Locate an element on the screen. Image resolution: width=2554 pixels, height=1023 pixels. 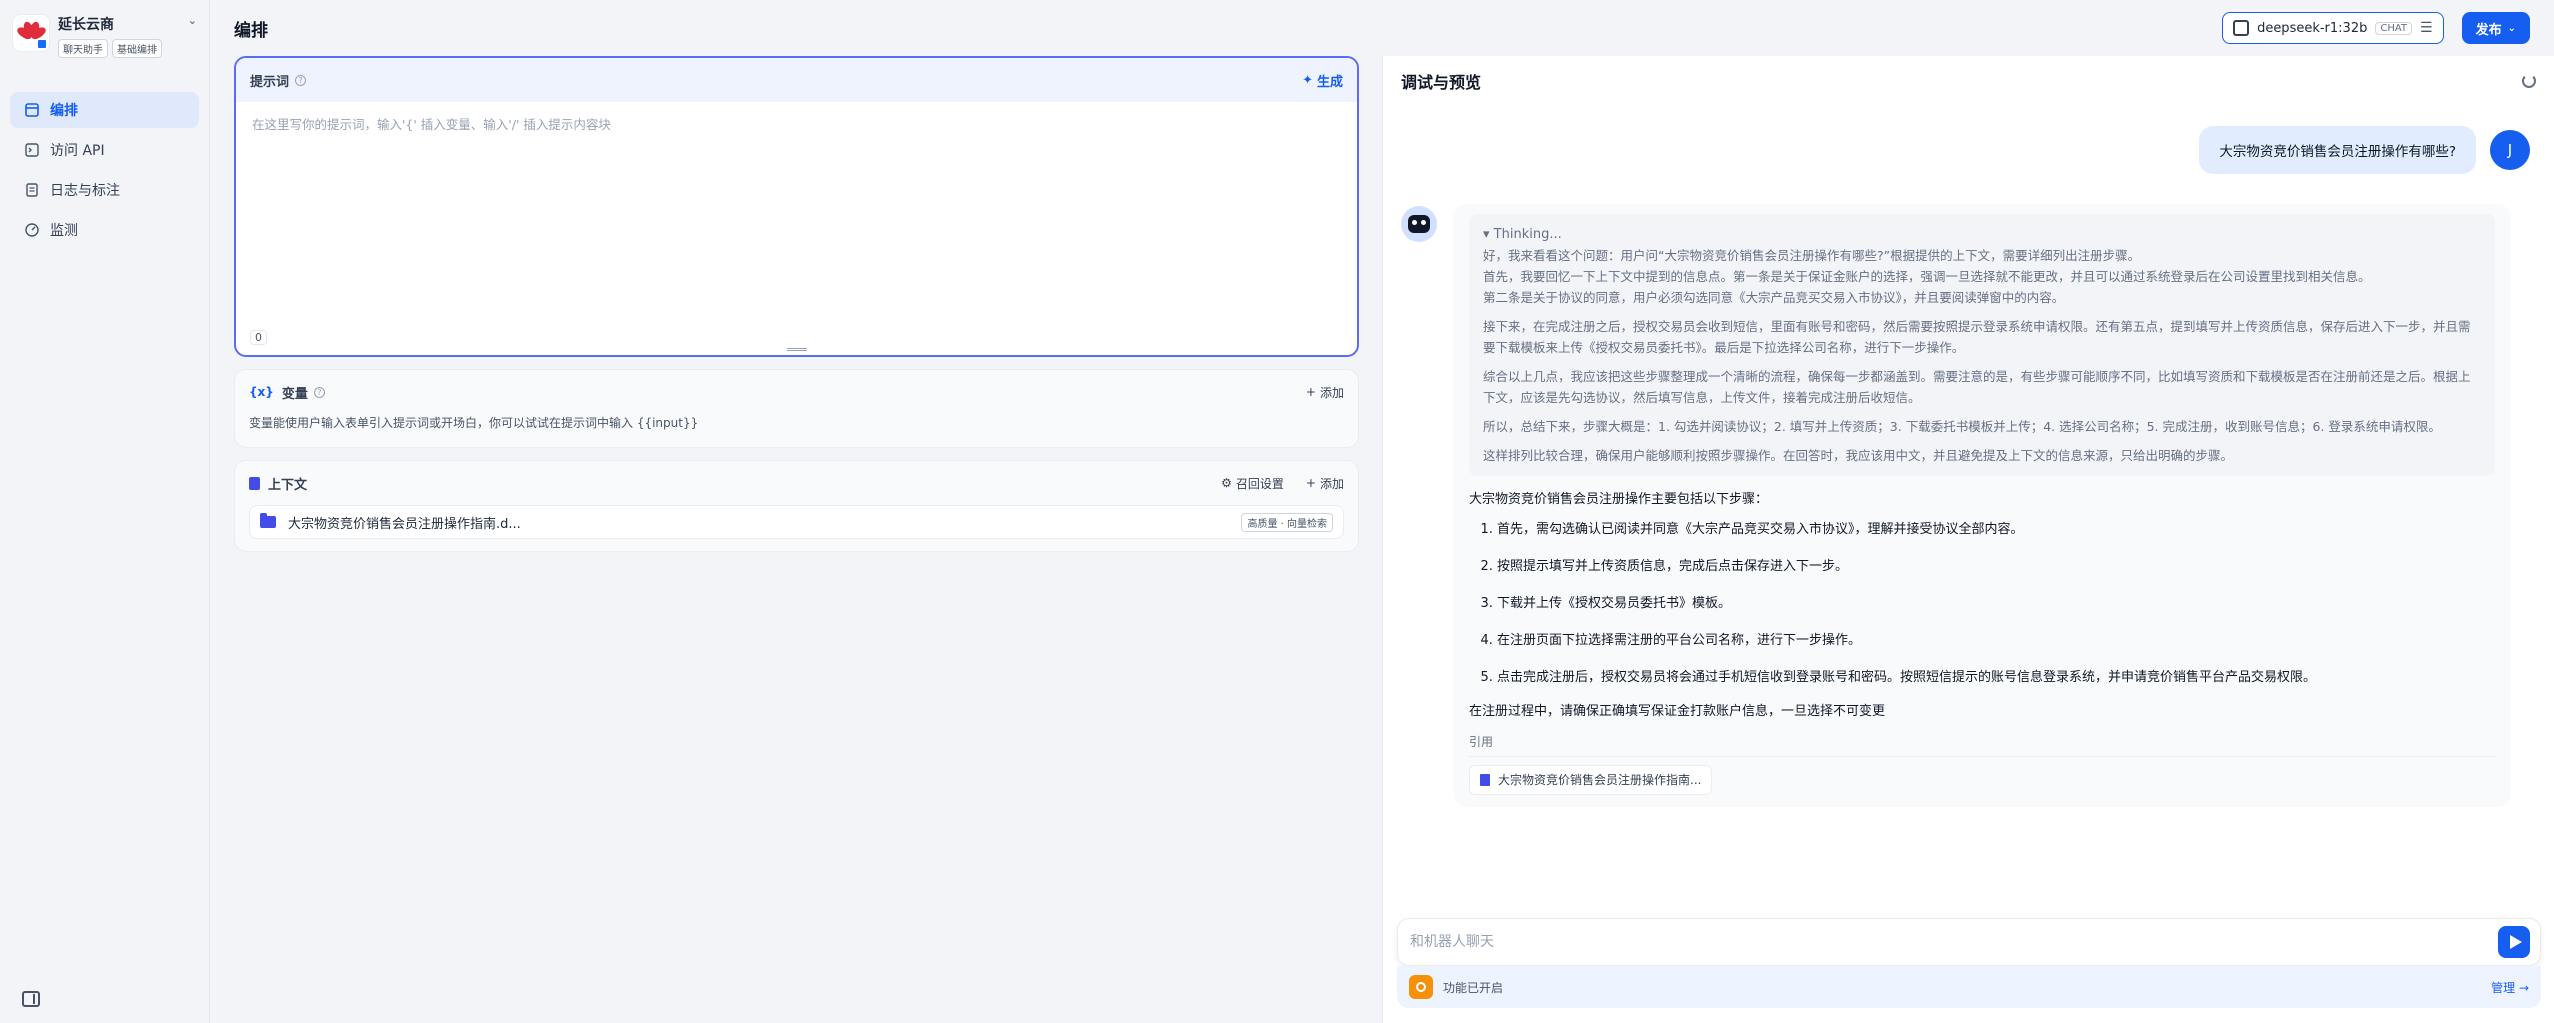
model-icon is located at coordinates (2241, 28).